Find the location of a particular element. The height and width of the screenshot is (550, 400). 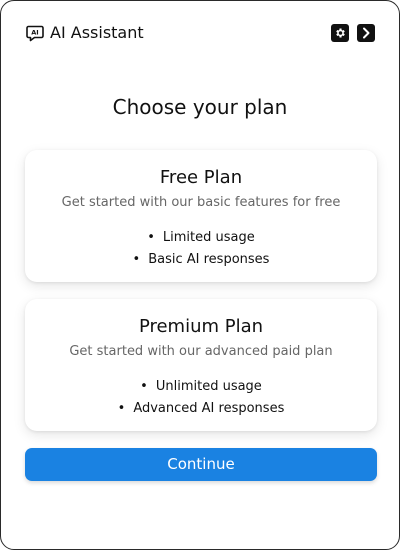

feature-item: • Advanced AI responses is located at coordinates (201, 409).